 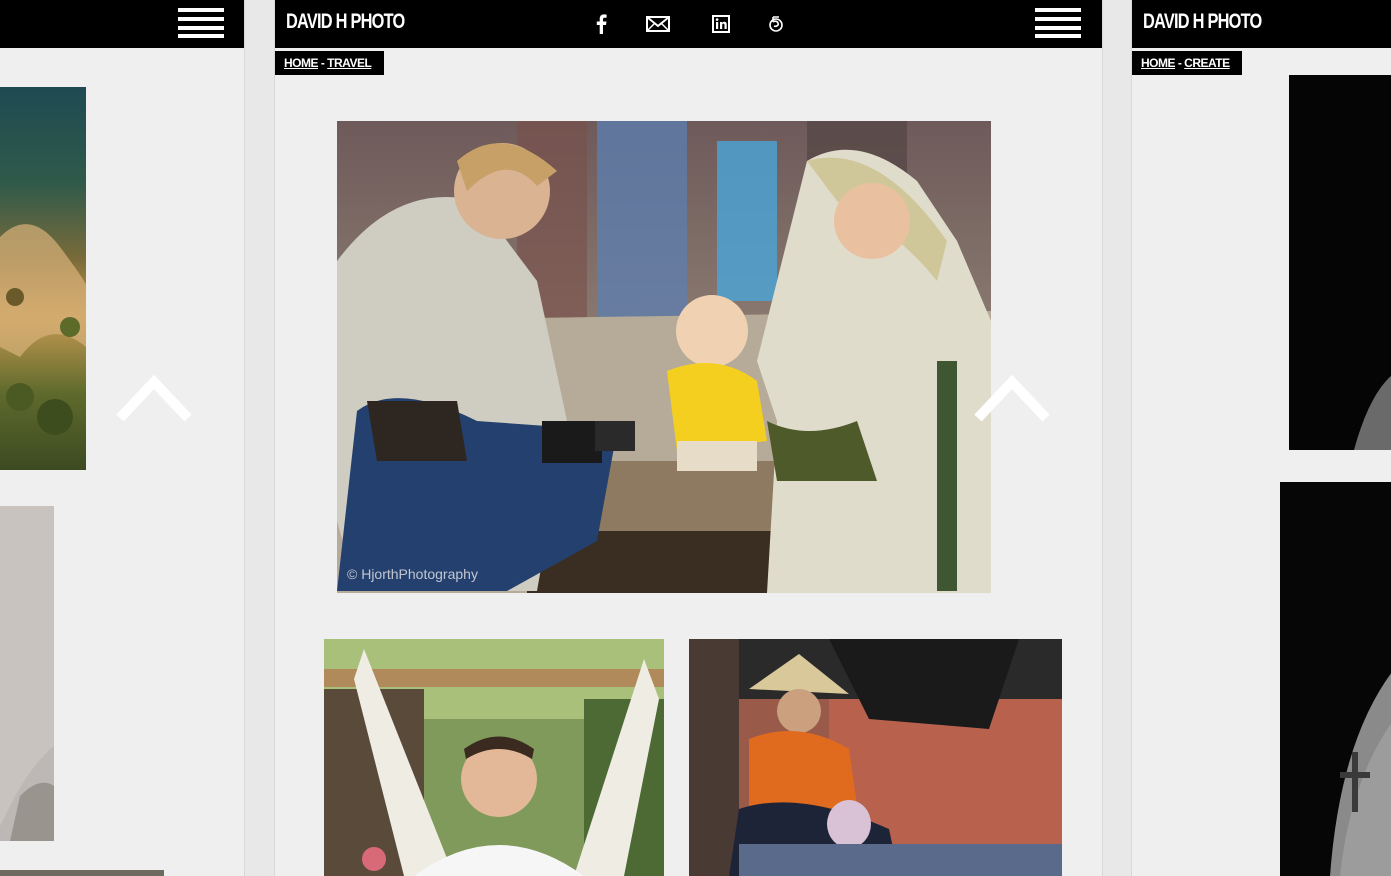 What do you see at coordinates (601, 24) in the screenshot?
I see `facebook-icon` at bounding box center [601, 24].